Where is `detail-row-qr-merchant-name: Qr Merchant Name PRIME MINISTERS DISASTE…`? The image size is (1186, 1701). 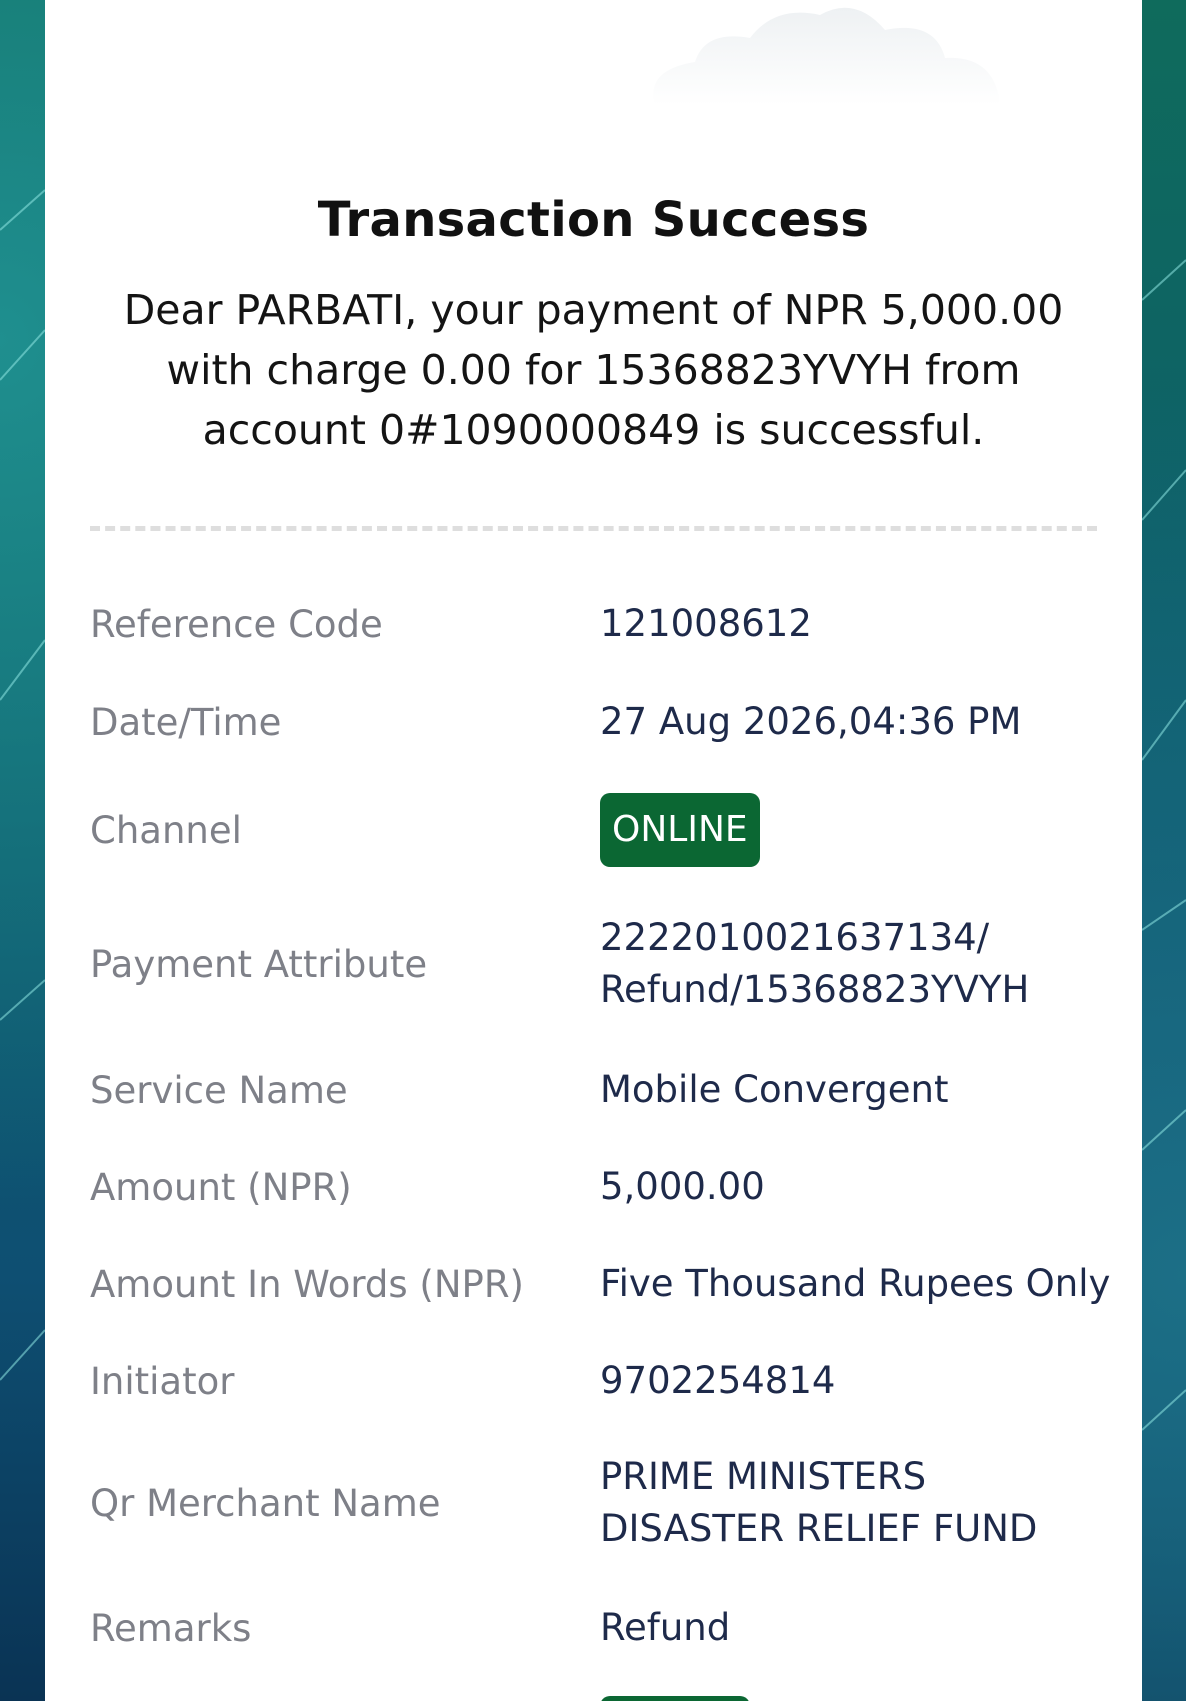
detail-row-qr-merchant-name: Qr Merchant Name PRIME MINISTERS DISASTE… is located at coordinates (601, 1503).